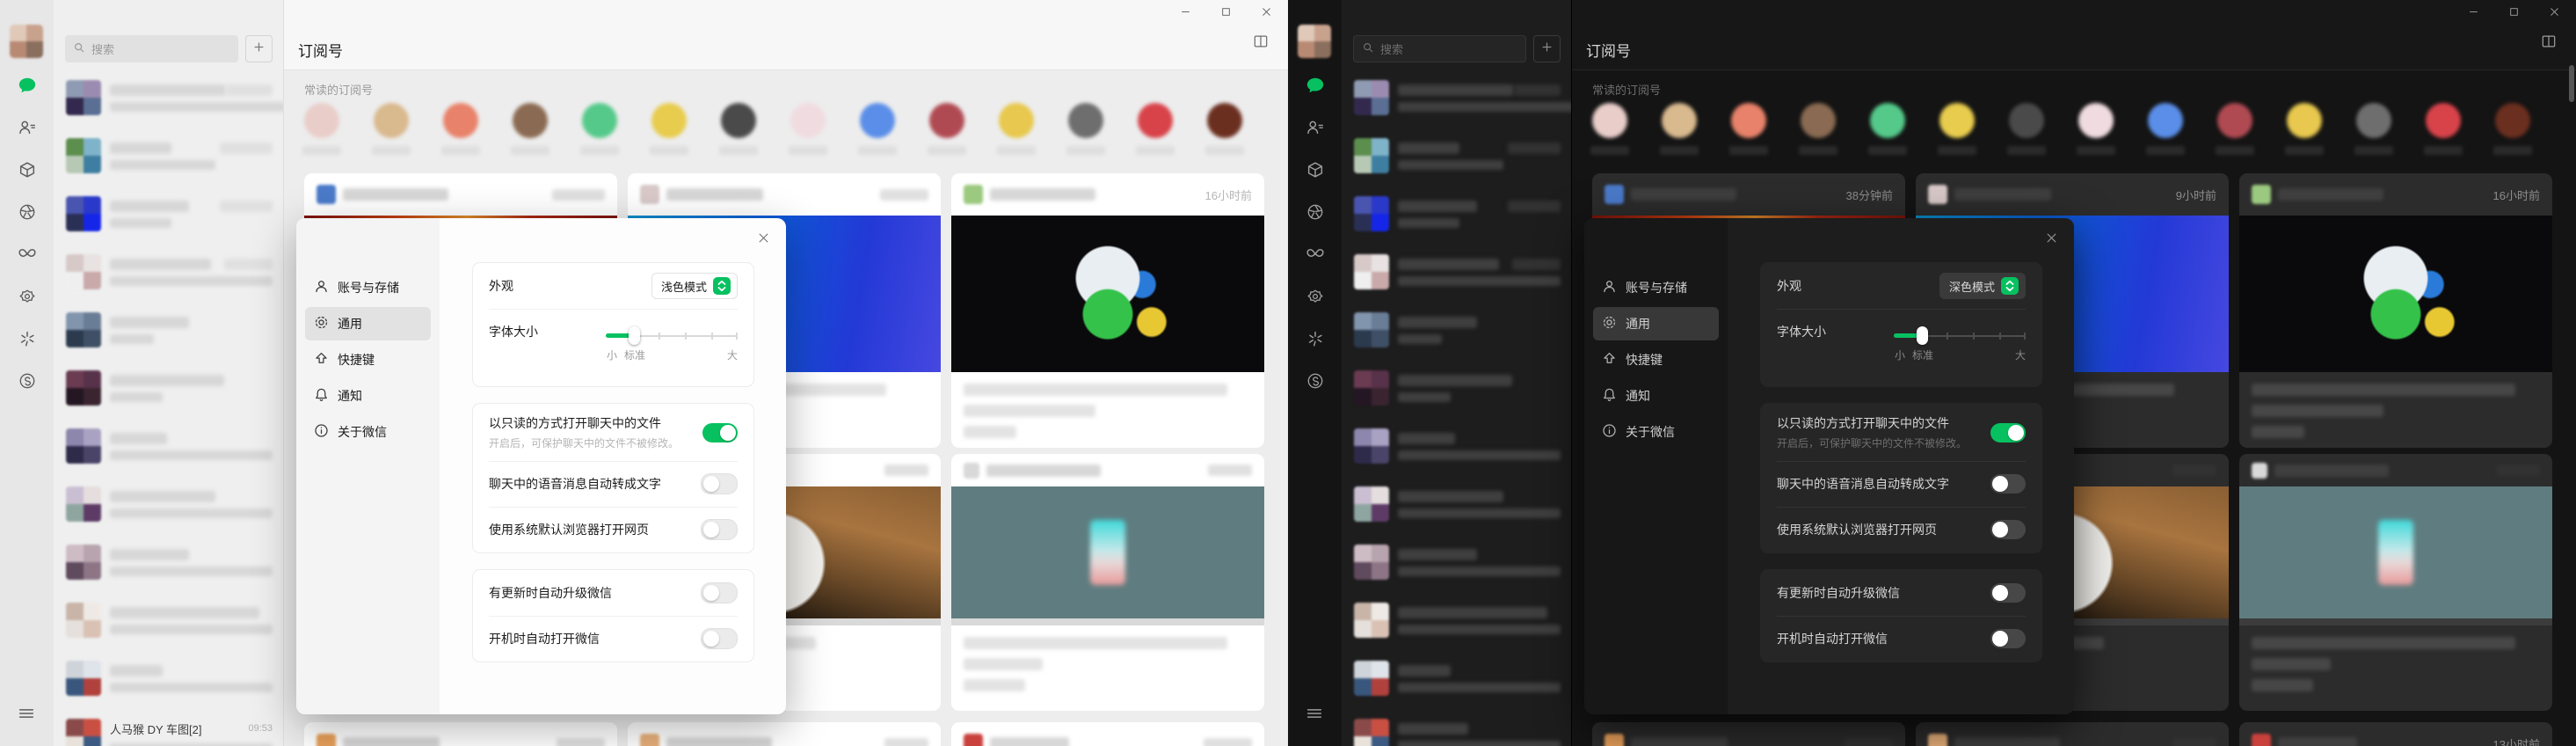 The height and width of the screenshot is (746, 2576). I want to click on font-size-slider: 小 标准 大, so click(672, 345).